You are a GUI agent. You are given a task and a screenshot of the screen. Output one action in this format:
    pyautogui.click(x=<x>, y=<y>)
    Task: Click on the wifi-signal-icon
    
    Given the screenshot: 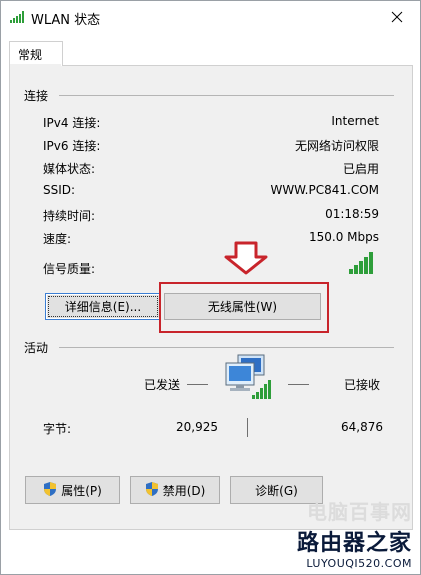 What is the action you would take?
    pyautogui.click(x=18, y=18)
    